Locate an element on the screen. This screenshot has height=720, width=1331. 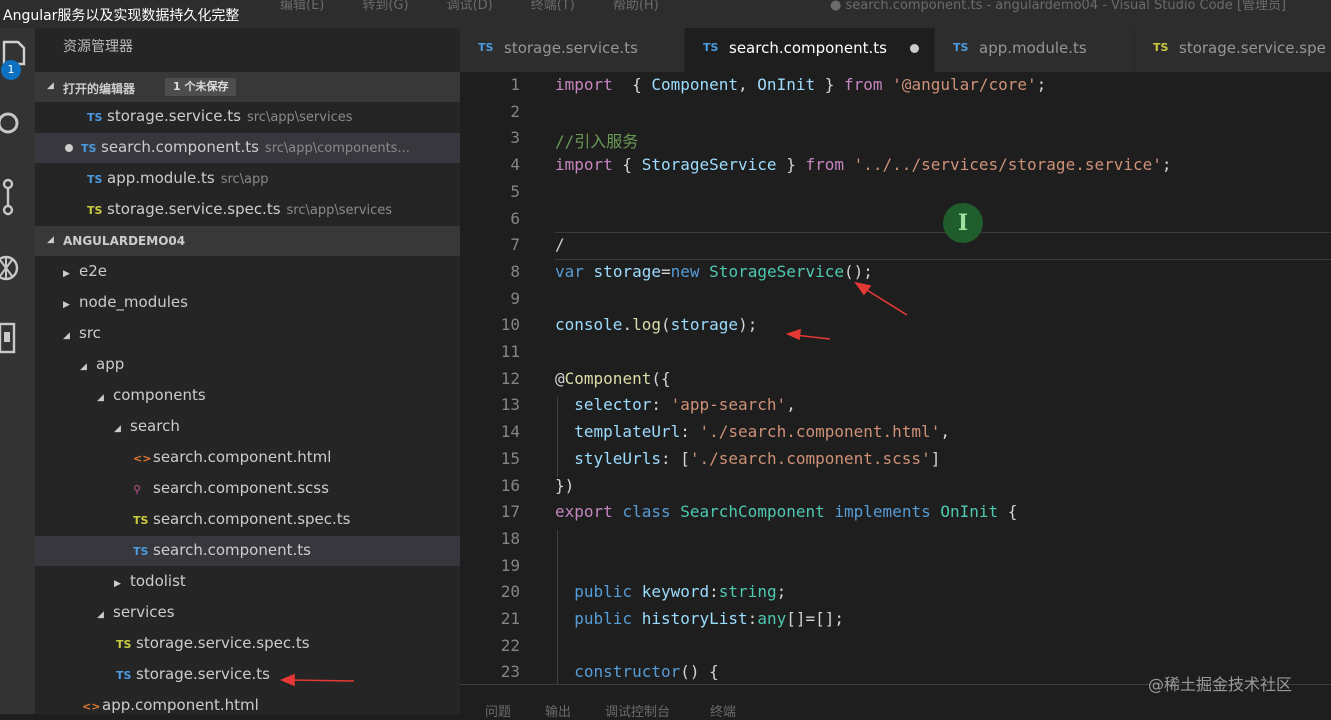
line-number: 11 is located at coordinates (510, 351).